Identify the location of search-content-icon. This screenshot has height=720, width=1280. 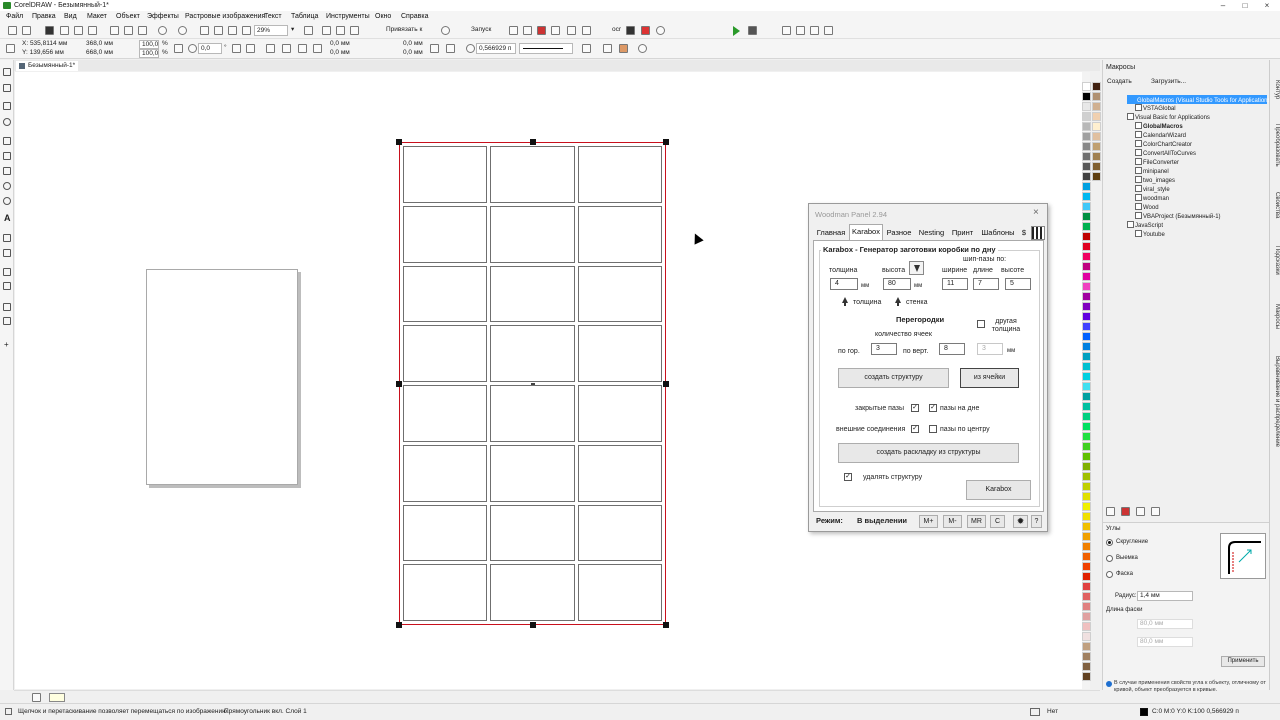
(204, 30).